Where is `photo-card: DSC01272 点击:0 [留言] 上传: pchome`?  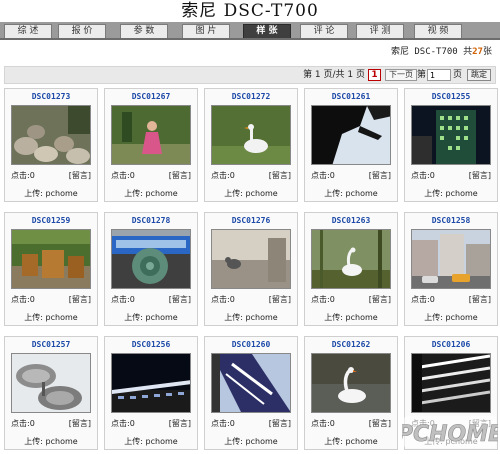
photo-card: DSC01272 点击:0 [留言] 上传: pchome is located at coordinates (251, 145).